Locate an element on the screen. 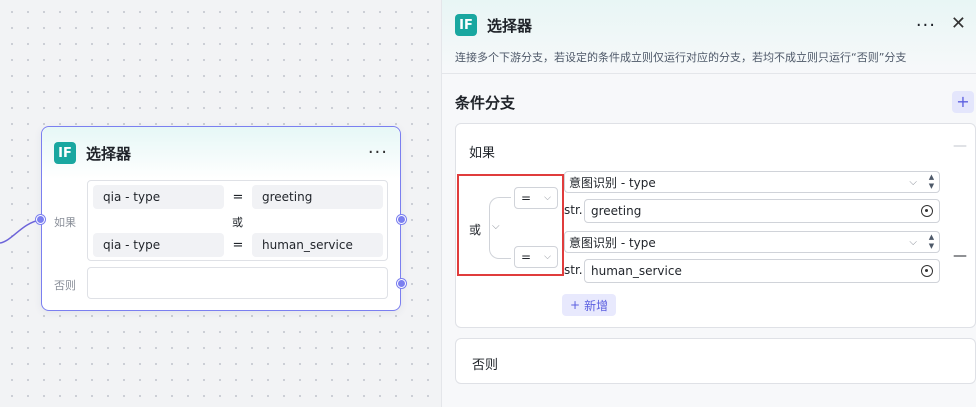  logic-operator-label: 或 is located at coordinates (475, 229).